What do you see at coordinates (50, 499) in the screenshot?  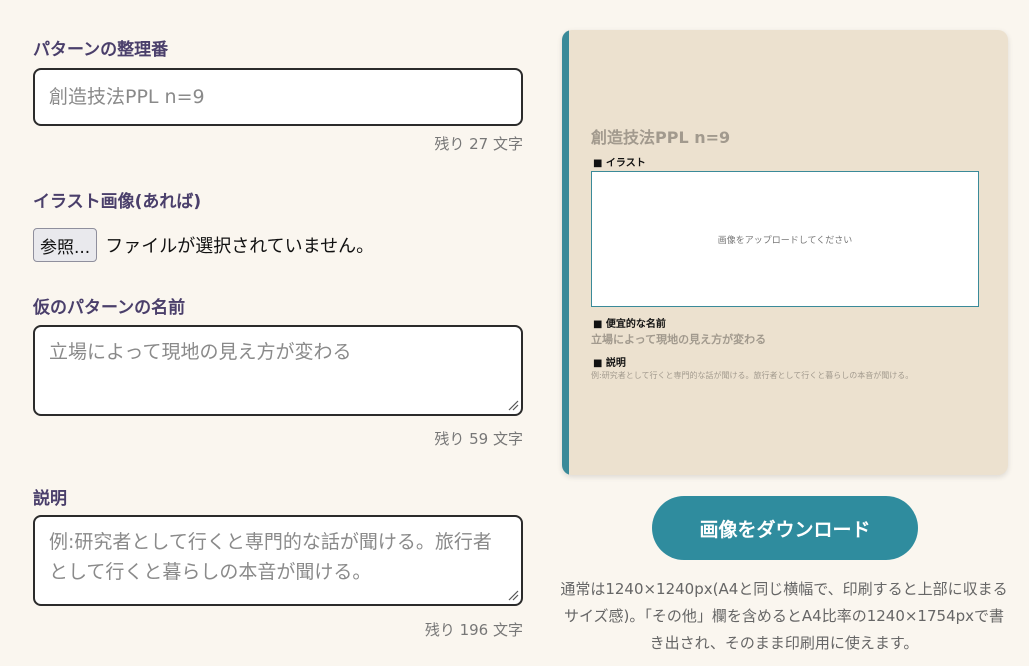 I see `description-label: 説明` at bounding box center [50, 499].